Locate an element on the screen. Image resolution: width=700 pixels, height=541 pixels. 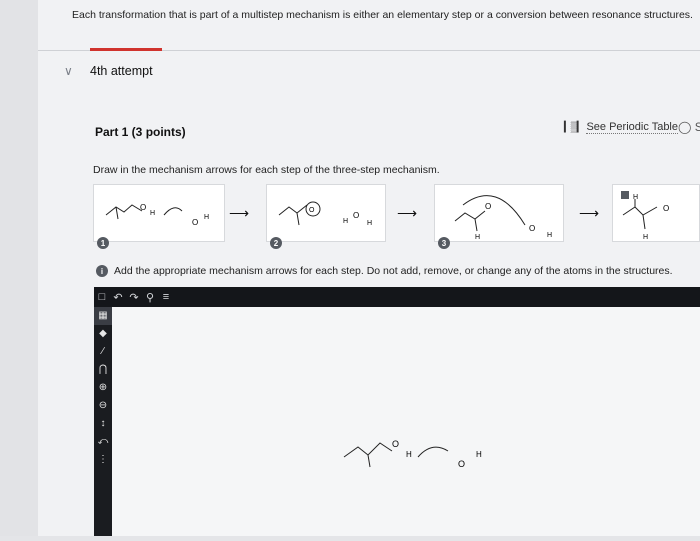
step-2-structure: O H O H is located at coordinates (325, 214).